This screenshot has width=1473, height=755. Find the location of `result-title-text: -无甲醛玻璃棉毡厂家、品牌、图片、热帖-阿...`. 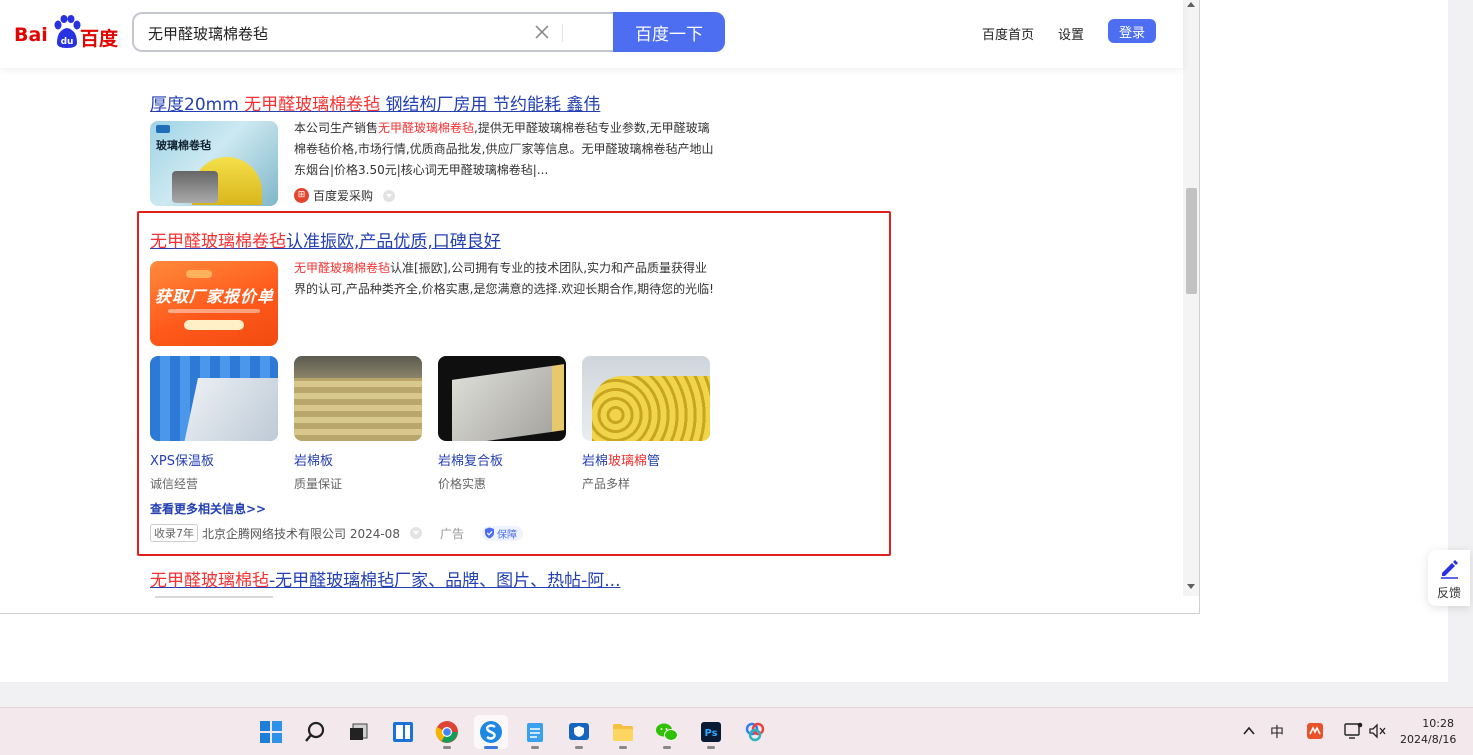

result-title-text: -无甲醛玻璃棉毡厂家、品牌、图片、热帖-阿... is located at coordinates (445, 581).